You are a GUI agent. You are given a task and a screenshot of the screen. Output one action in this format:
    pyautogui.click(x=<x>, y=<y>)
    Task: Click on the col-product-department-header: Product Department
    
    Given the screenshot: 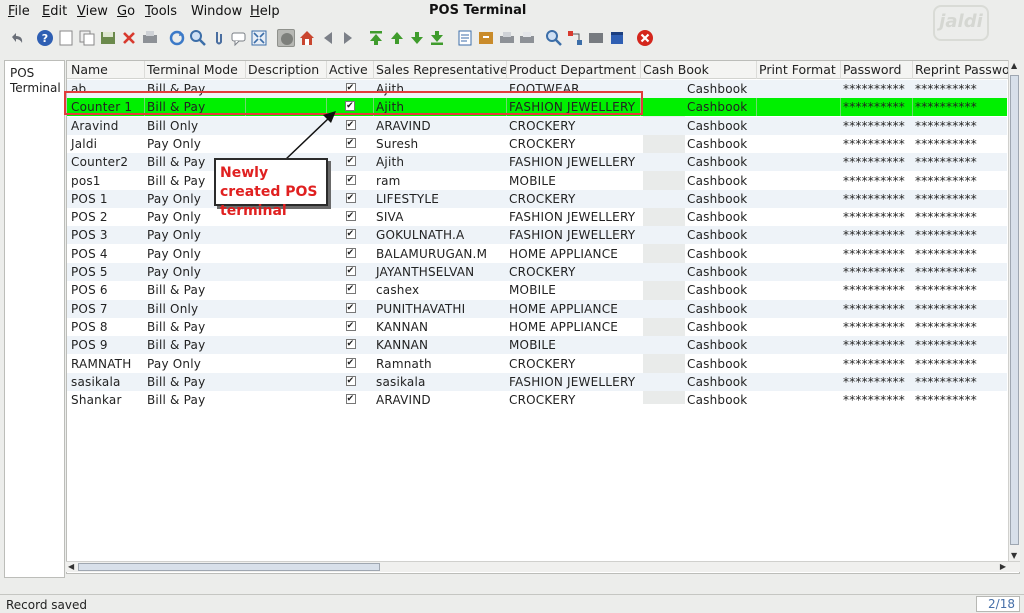 What is the action you would take?
    pyautogui.click(x=574, y=70)
    